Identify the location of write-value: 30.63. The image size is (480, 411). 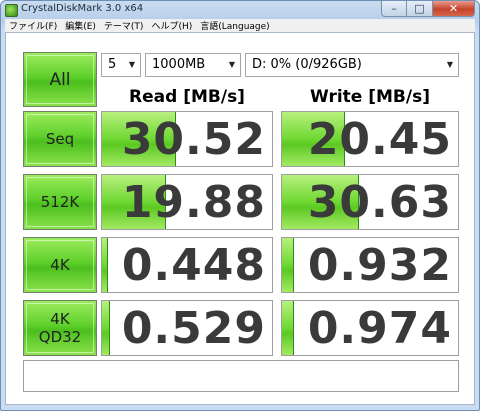
(379, 202).